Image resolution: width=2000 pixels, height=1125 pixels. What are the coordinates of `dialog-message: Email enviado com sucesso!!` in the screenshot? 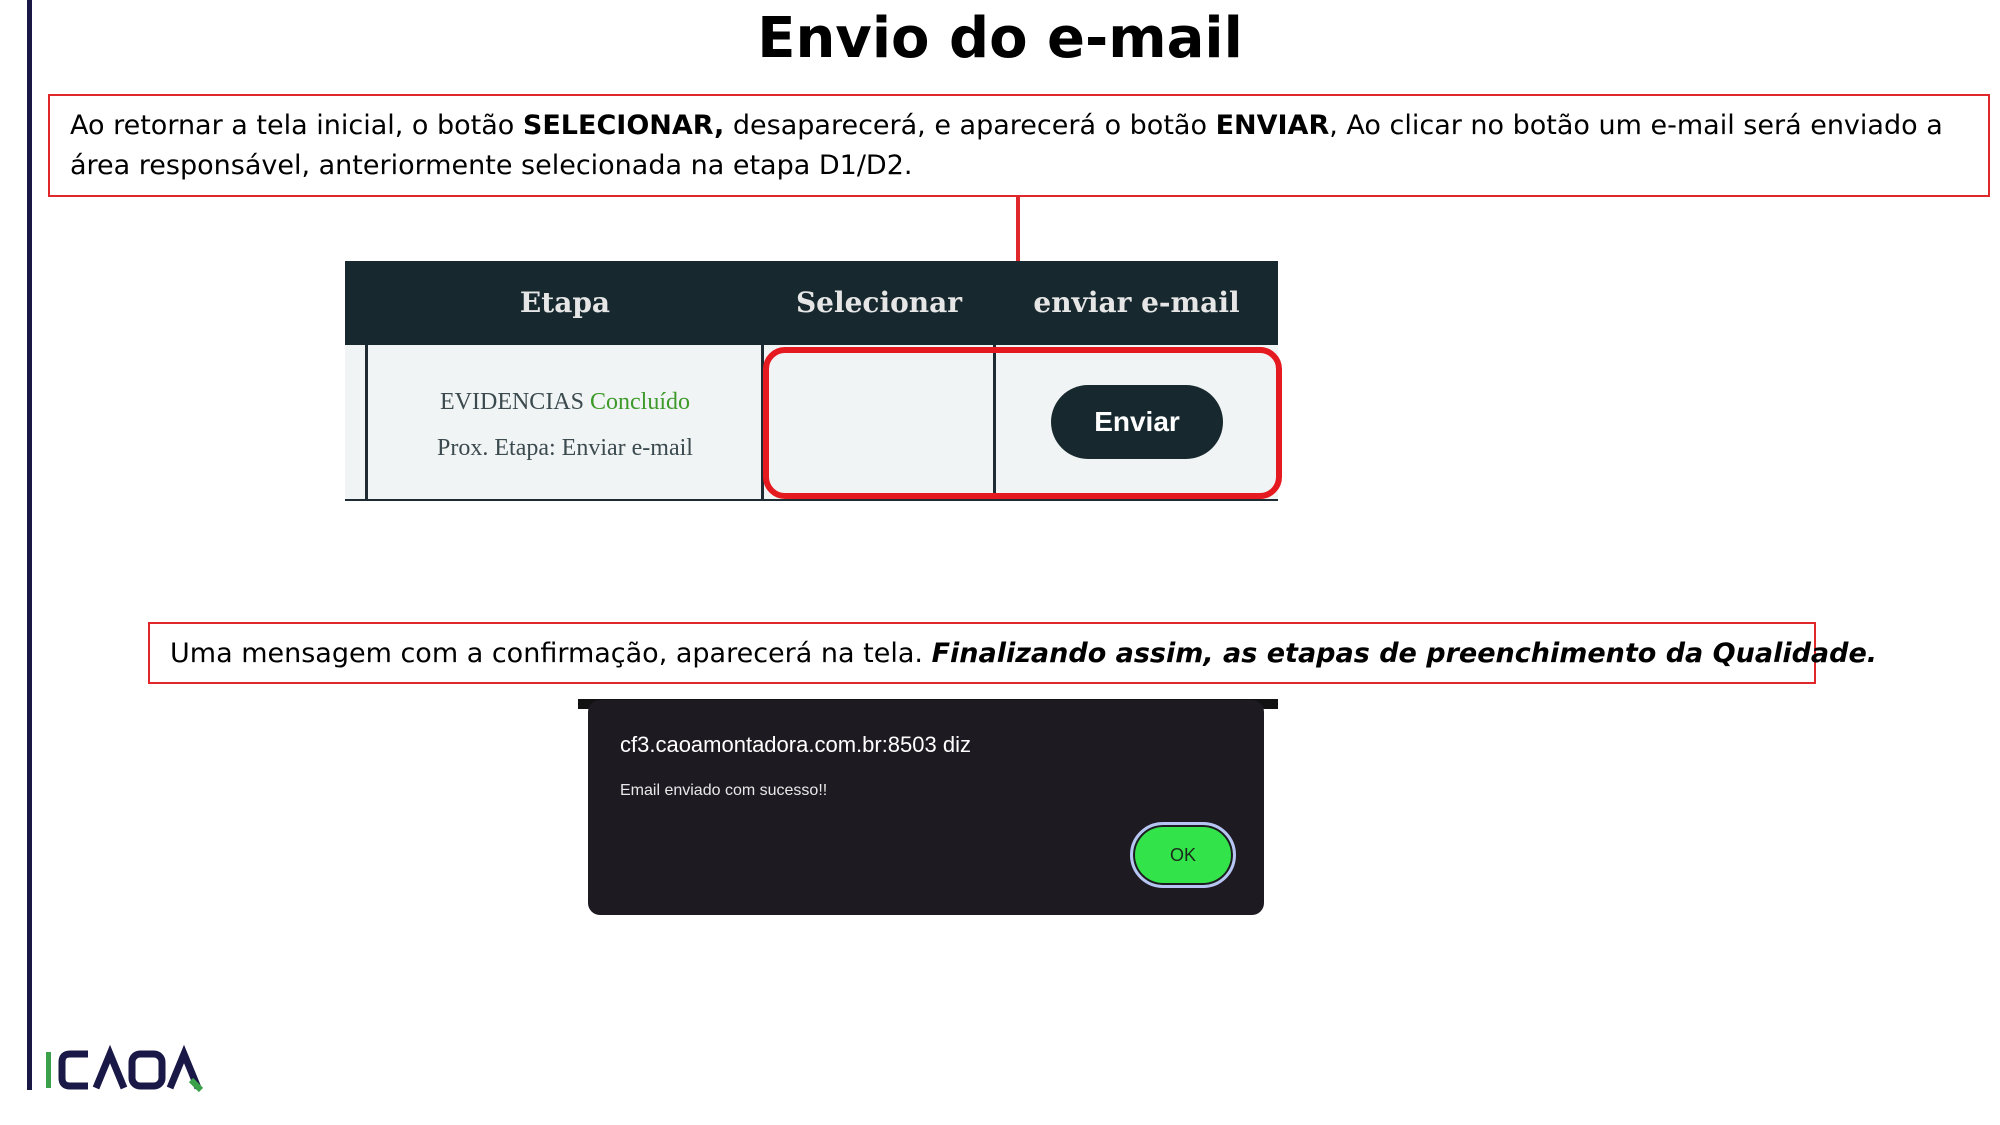 It's located at (724, 790).